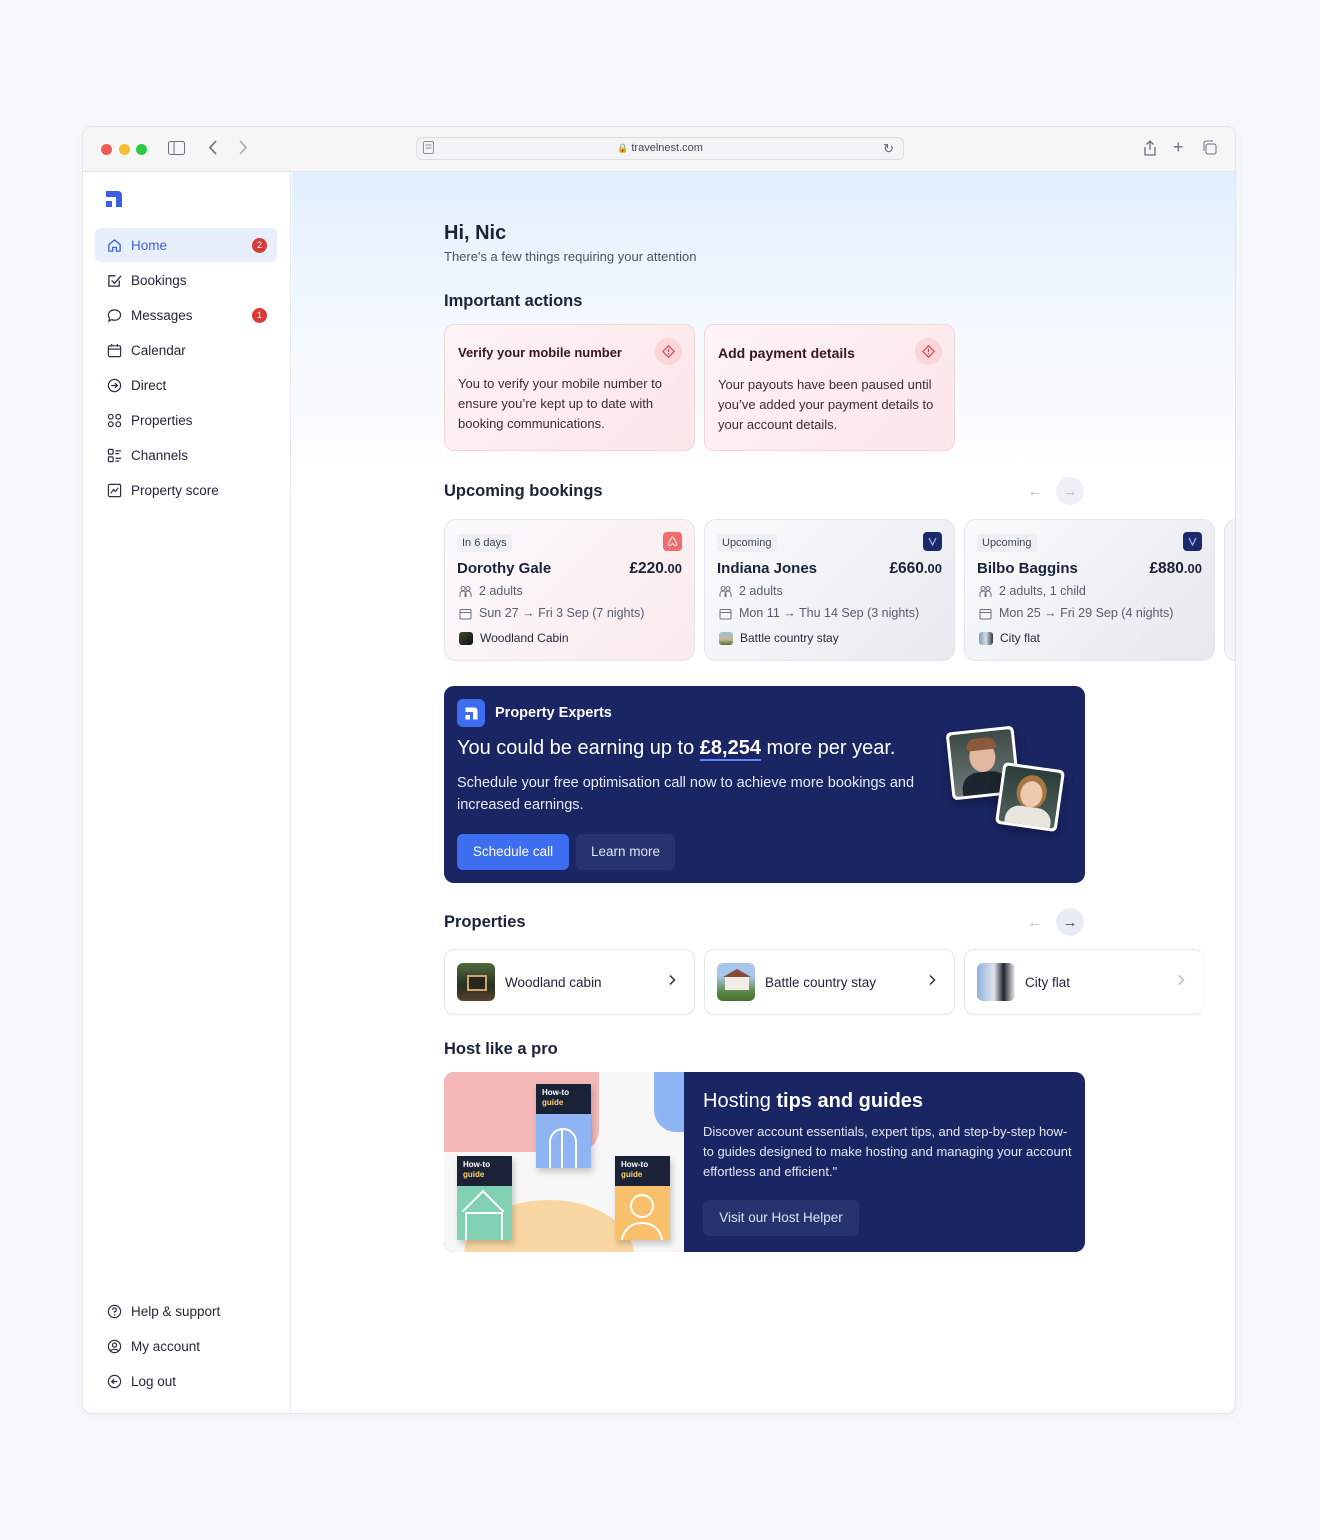 The width and height of the screenshot is (1320, 1540). I want to click on sidebar-item-properties: Properties, so click(186, 420).